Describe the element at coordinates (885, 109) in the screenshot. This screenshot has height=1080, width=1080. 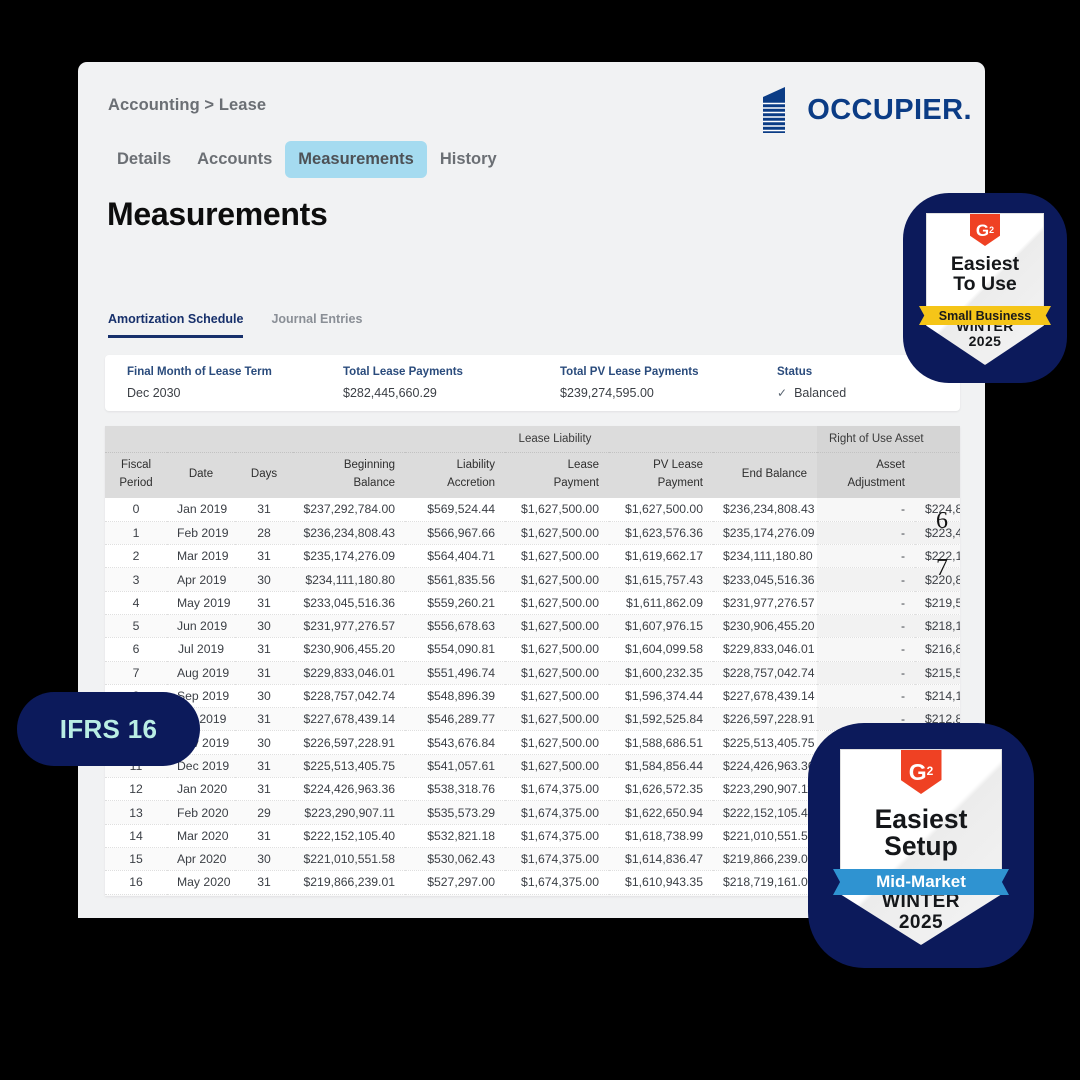
I see `brand-name: OCCUPIER` at that location.